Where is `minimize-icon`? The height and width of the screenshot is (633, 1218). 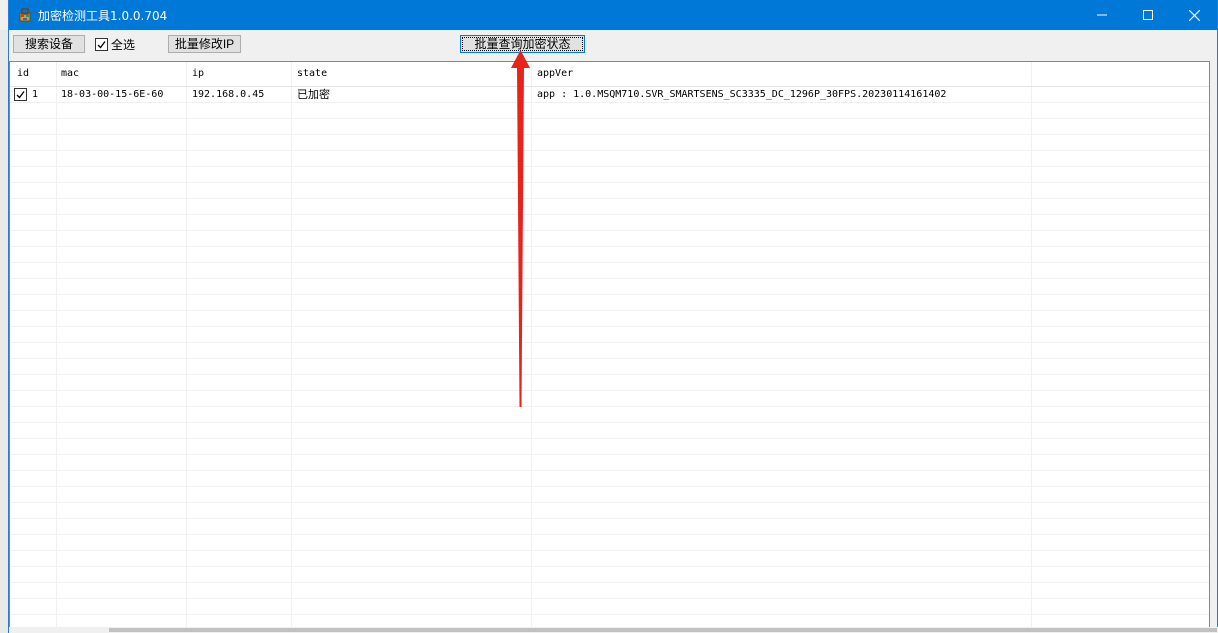 minimize-icon is located at coordinates (1102, 15).